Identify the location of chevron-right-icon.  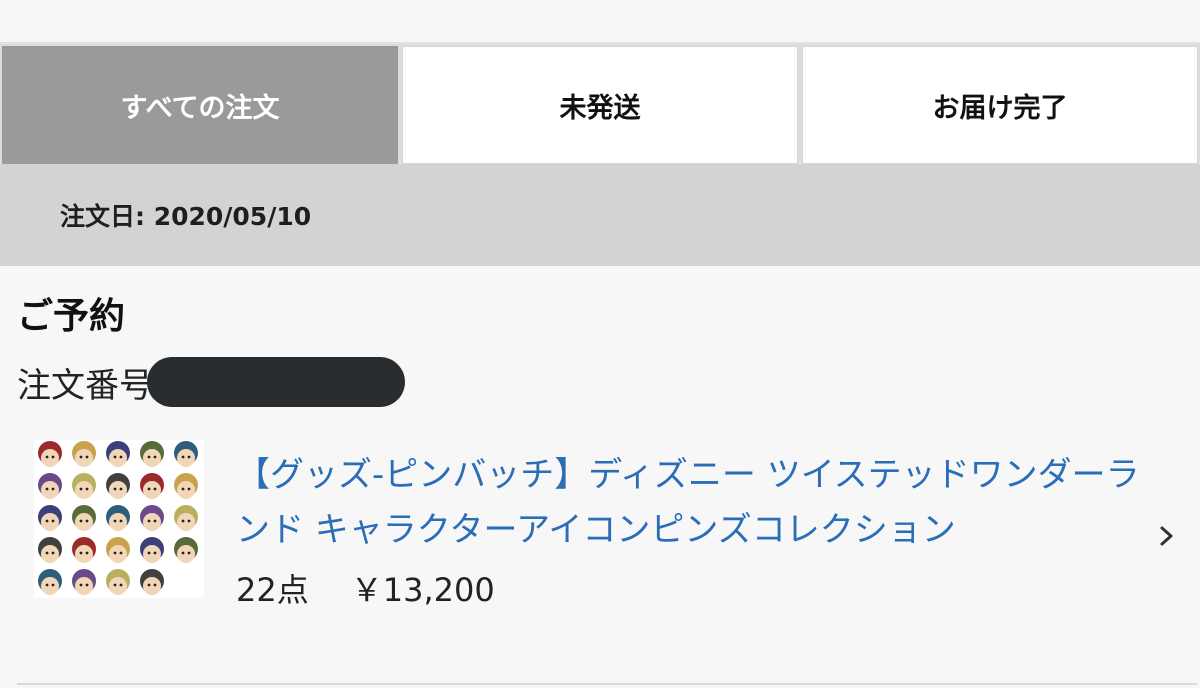
(1167, 536).